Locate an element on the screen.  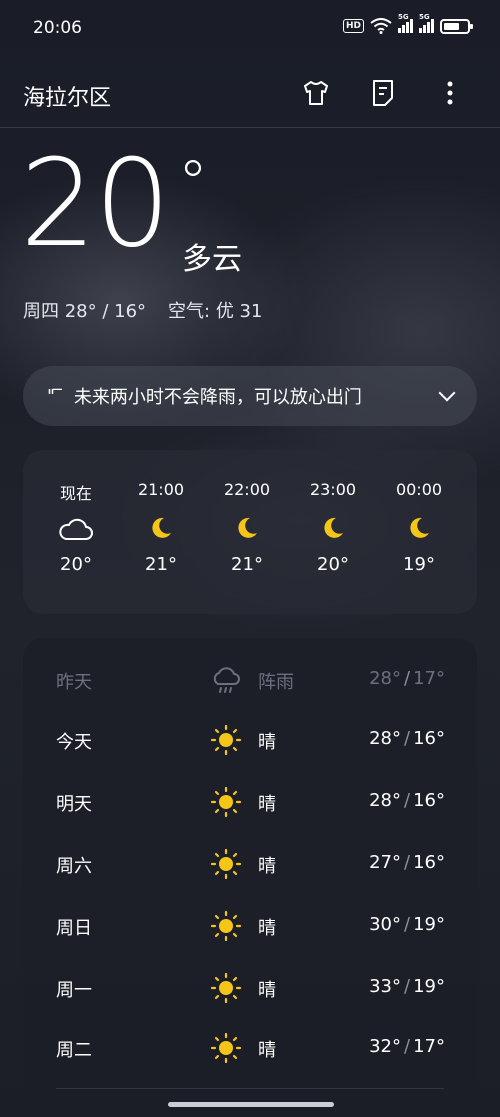
hourly-item: 现在 20° is located at coordinates (76, 527).